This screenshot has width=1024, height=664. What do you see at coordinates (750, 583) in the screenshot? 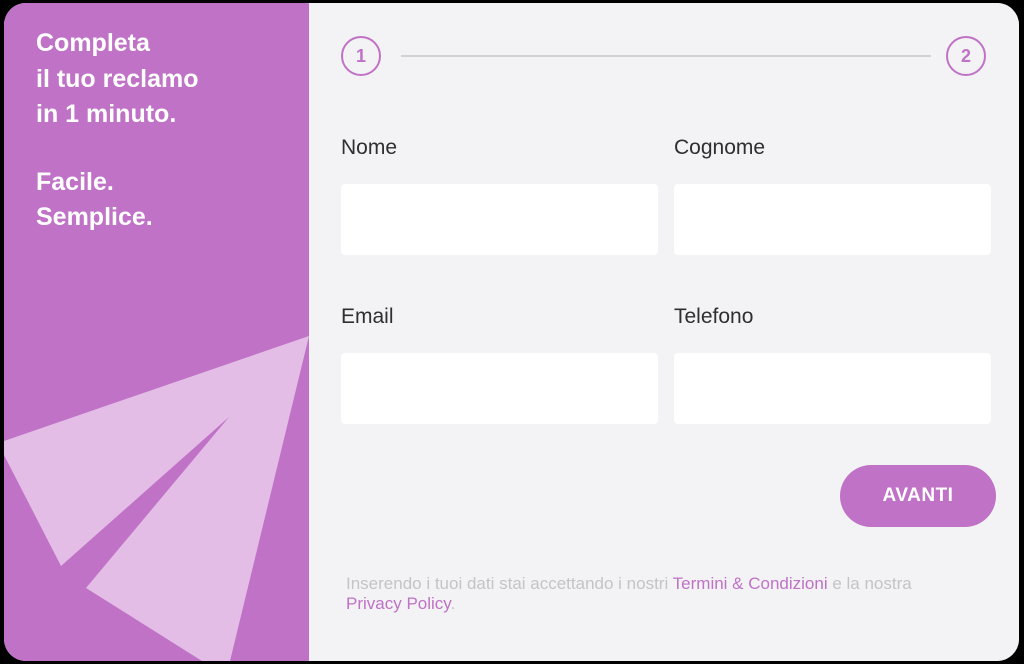
I see `terms-link: Termini & Condizioni` at bounding box center [750, 583].